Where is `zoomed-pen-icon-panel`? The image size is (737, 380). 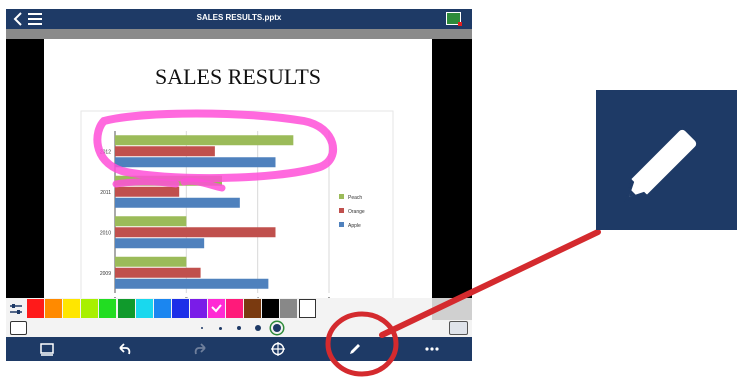 zoomed-pen-icon-panel is located at coordinates (666, 160).